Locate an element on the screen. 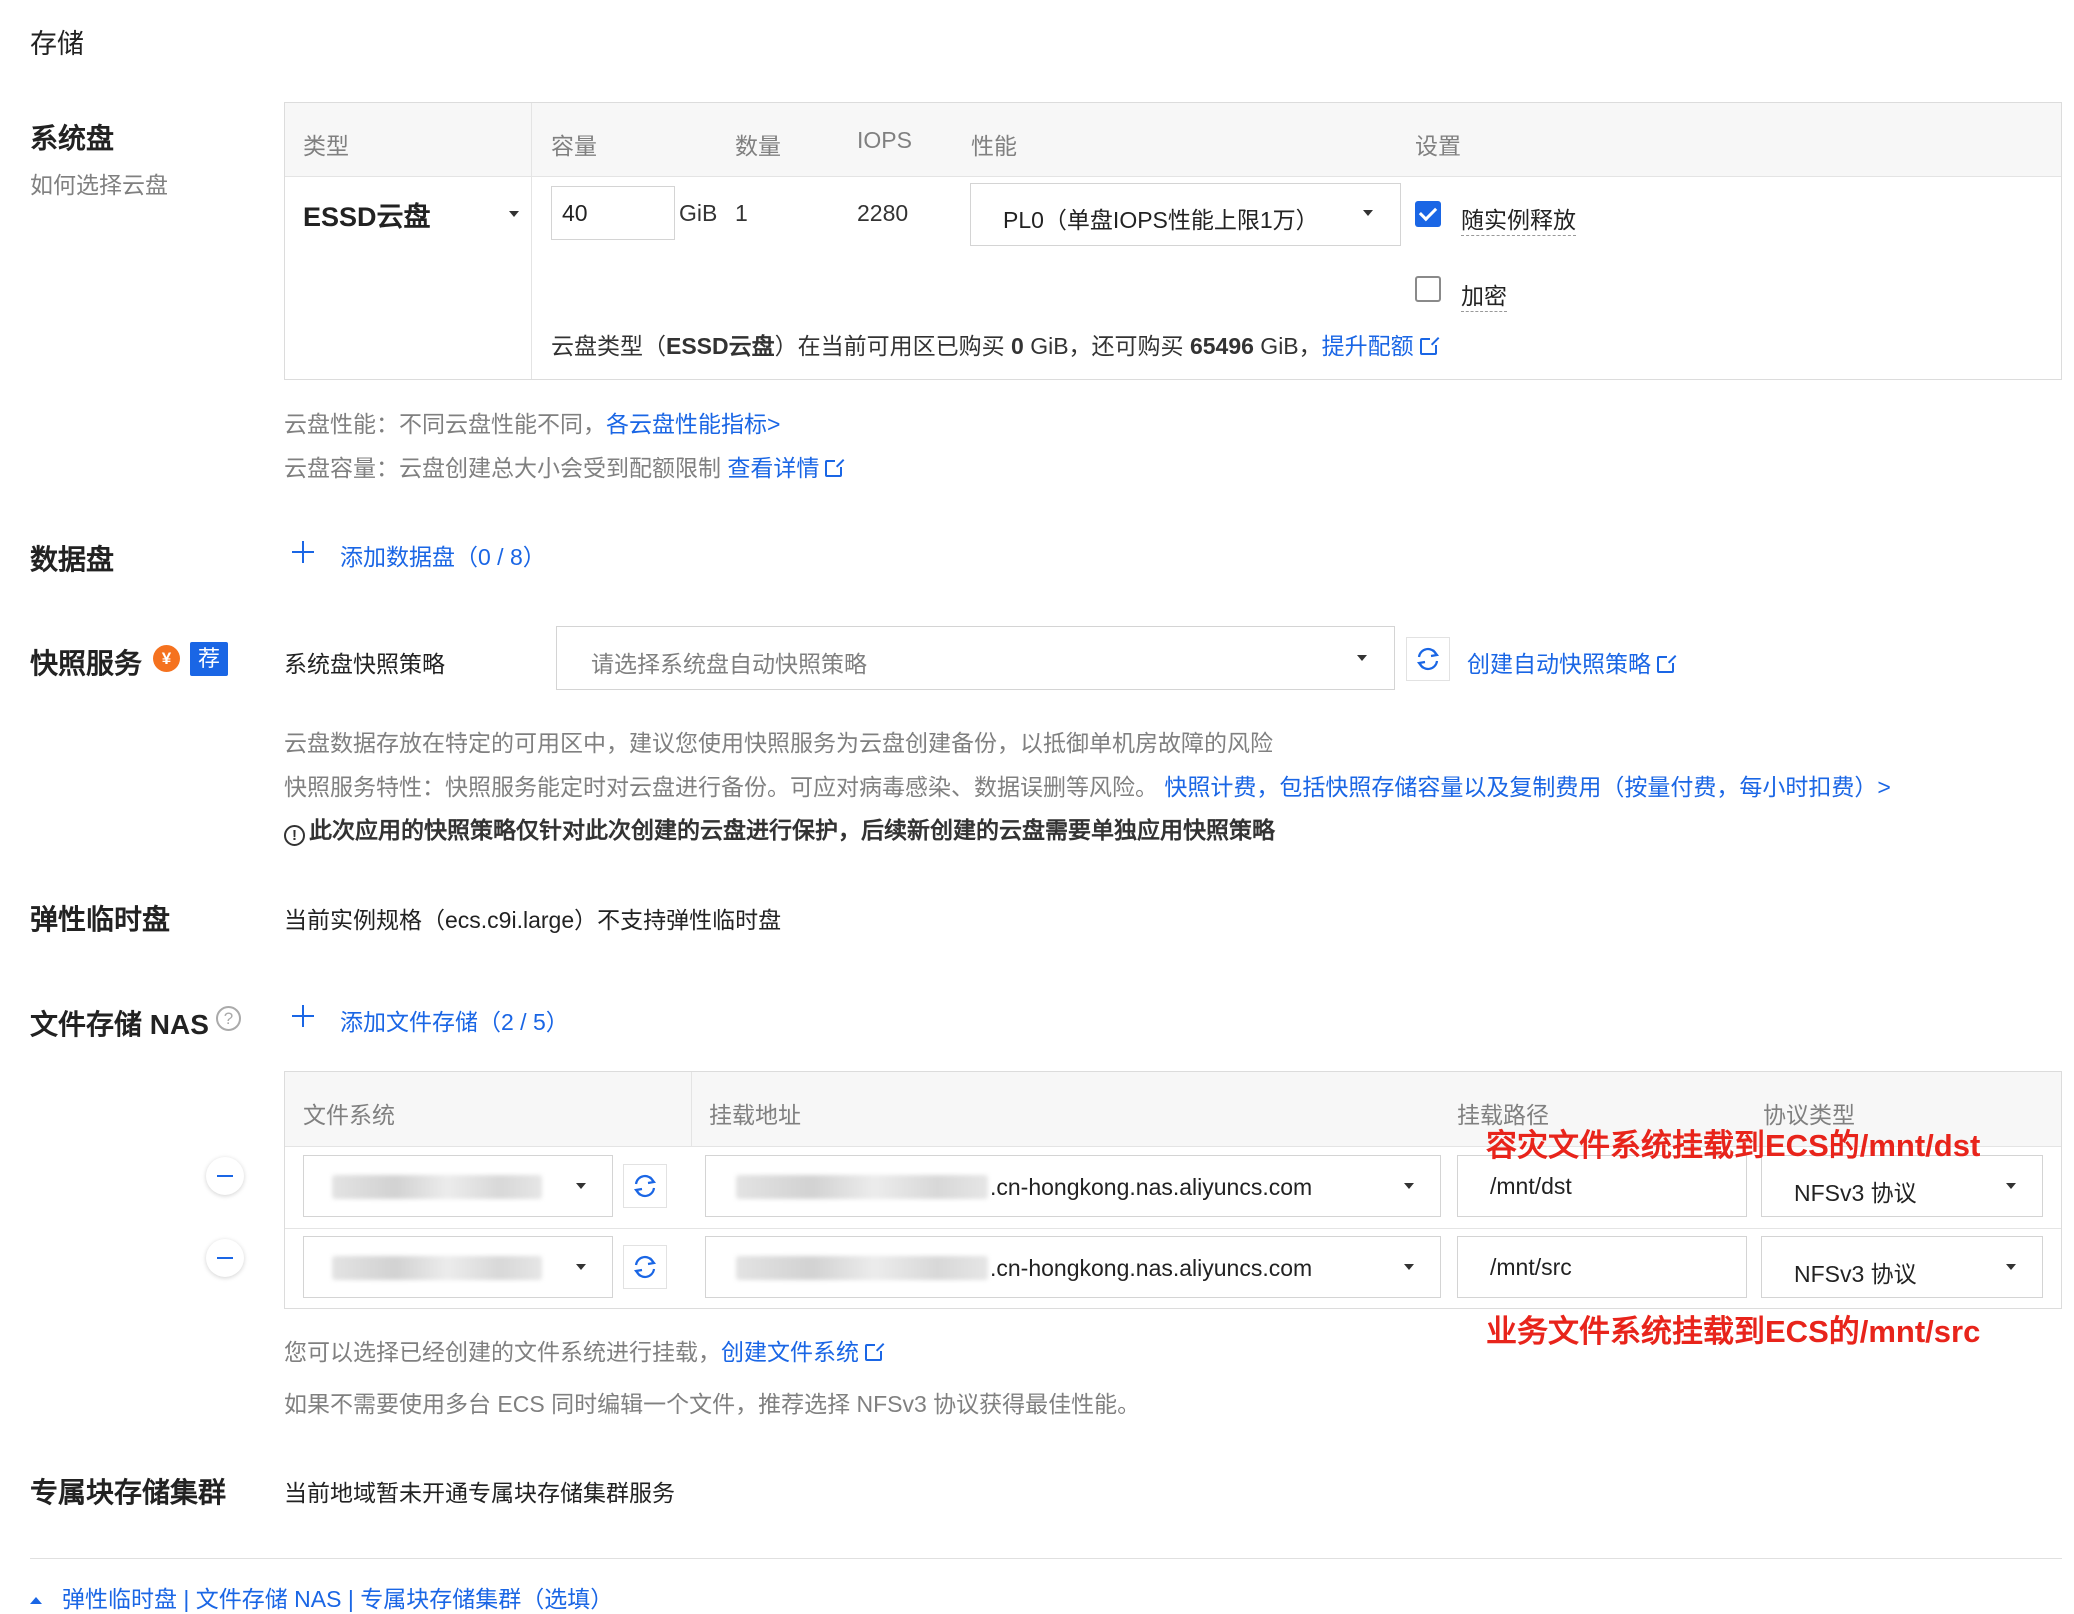  yen-badge-icon: ¥ is located at coordinates (166, 658).